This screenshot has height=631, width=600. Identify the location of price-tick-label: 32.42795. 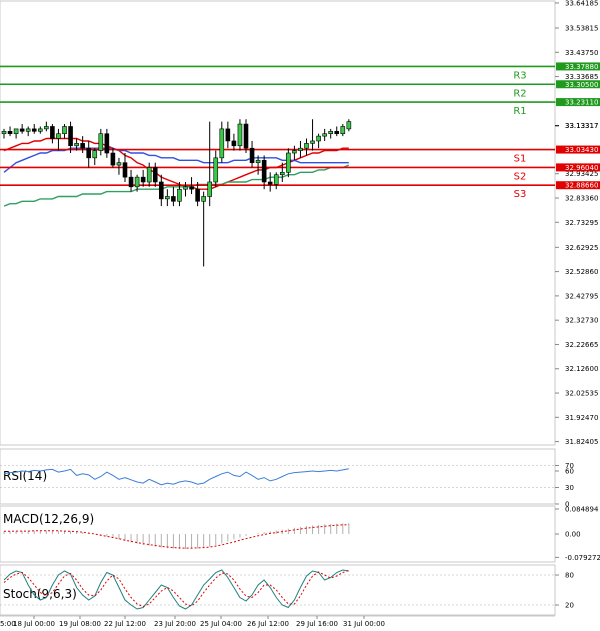
(581, 296).